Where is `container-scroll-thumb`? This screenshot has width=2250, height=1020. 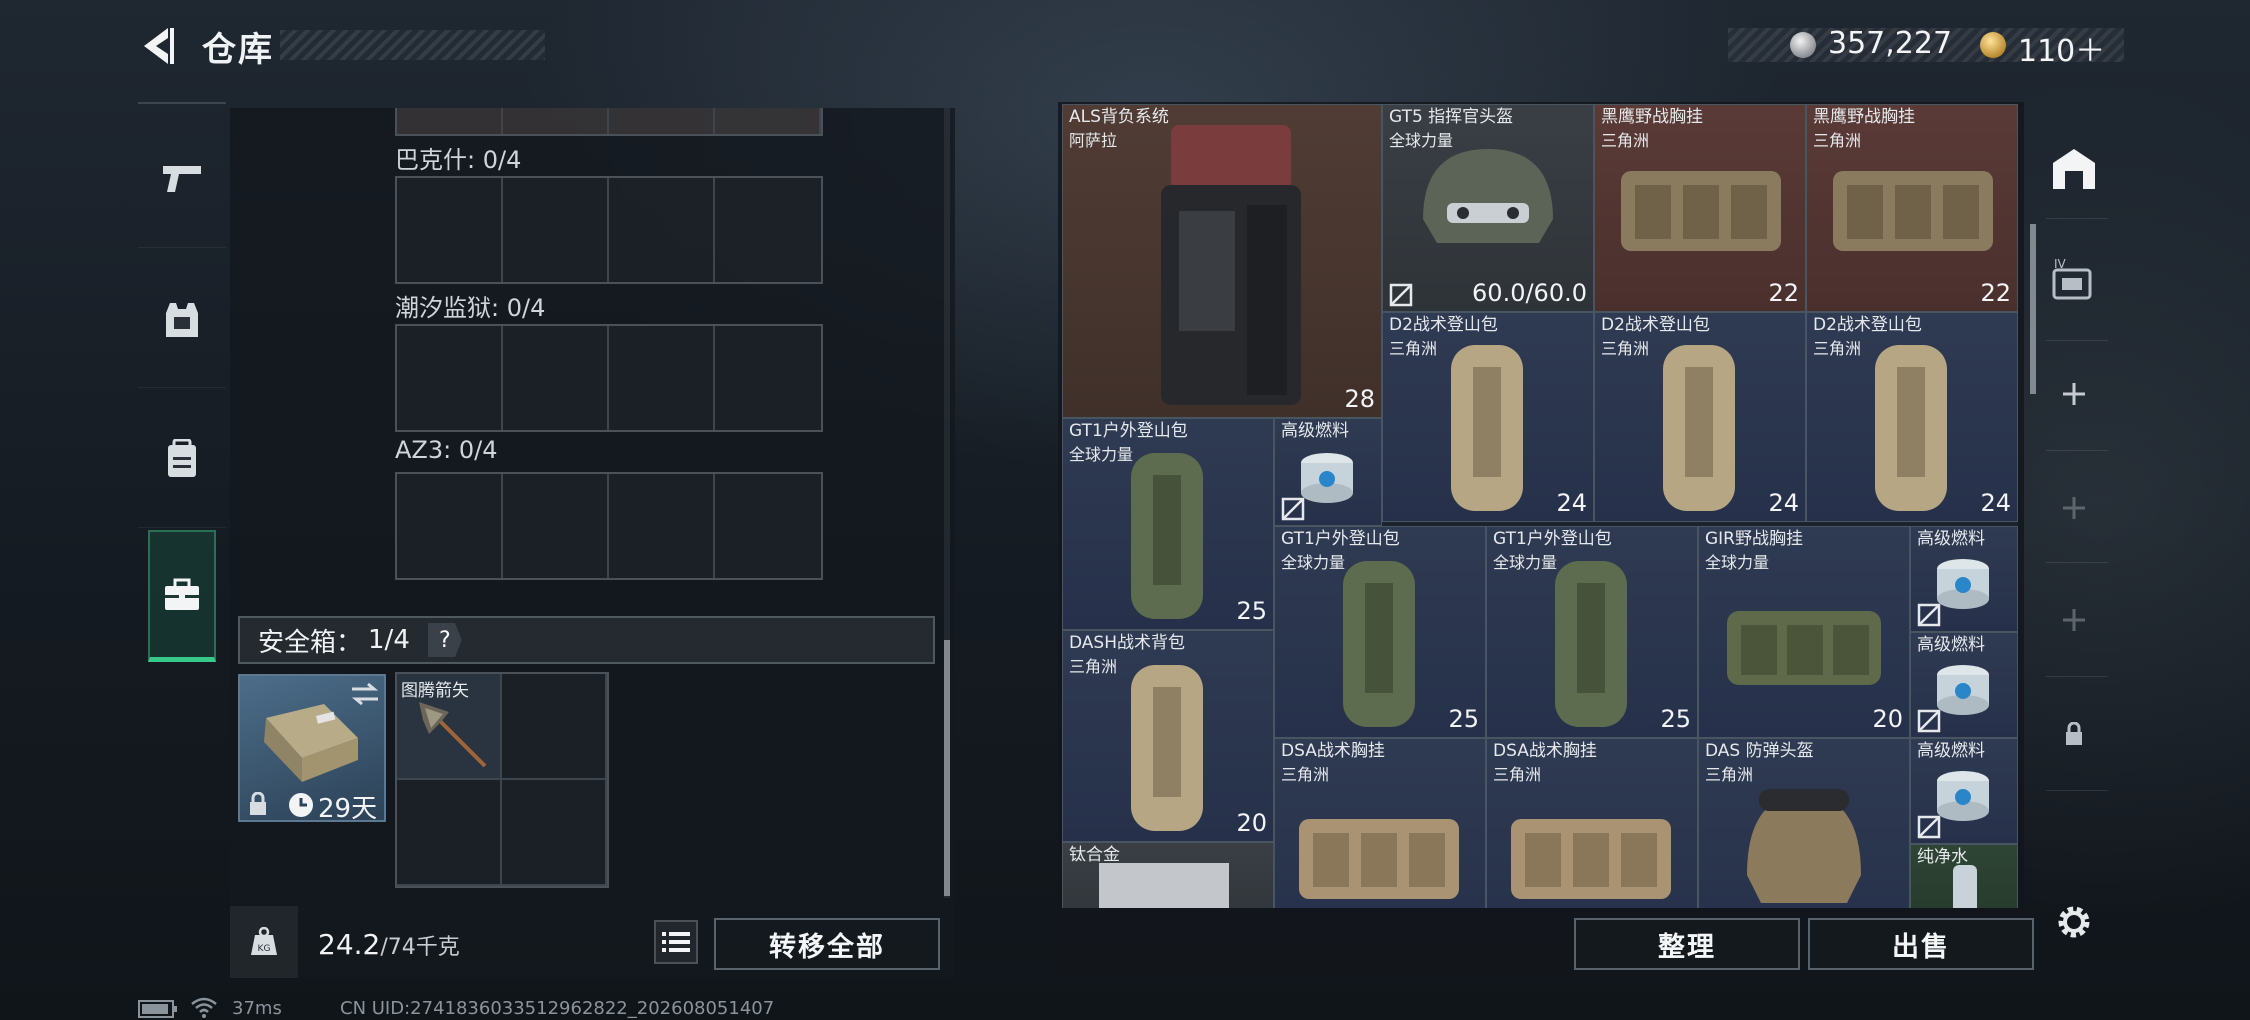
container-scroll-thumb is located at coordinates (947, 768).